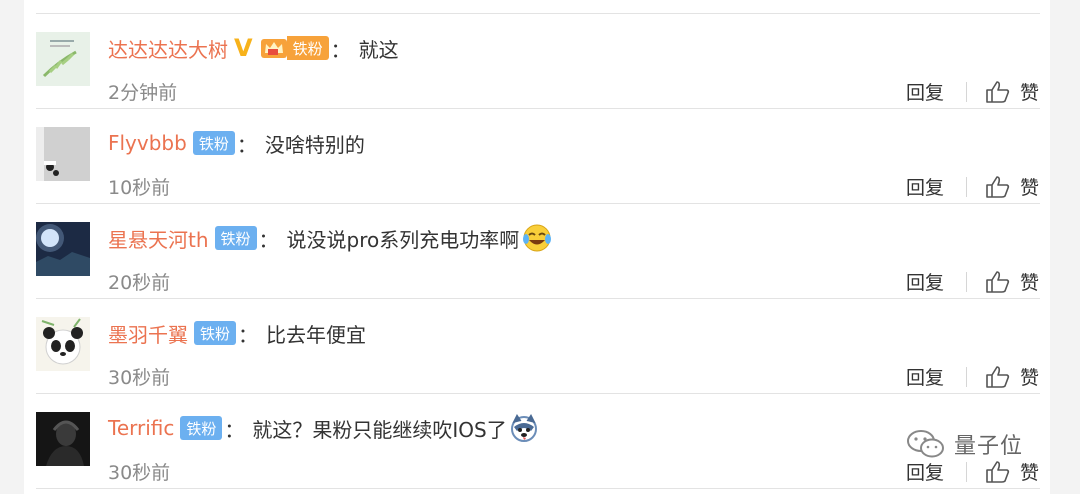 The width and height of the screenshot is (1080, 494). What do you see at coordinates (158, 238) in the screenshot?
I see `username: 星悬天河th` at bounding box center [158, 238].